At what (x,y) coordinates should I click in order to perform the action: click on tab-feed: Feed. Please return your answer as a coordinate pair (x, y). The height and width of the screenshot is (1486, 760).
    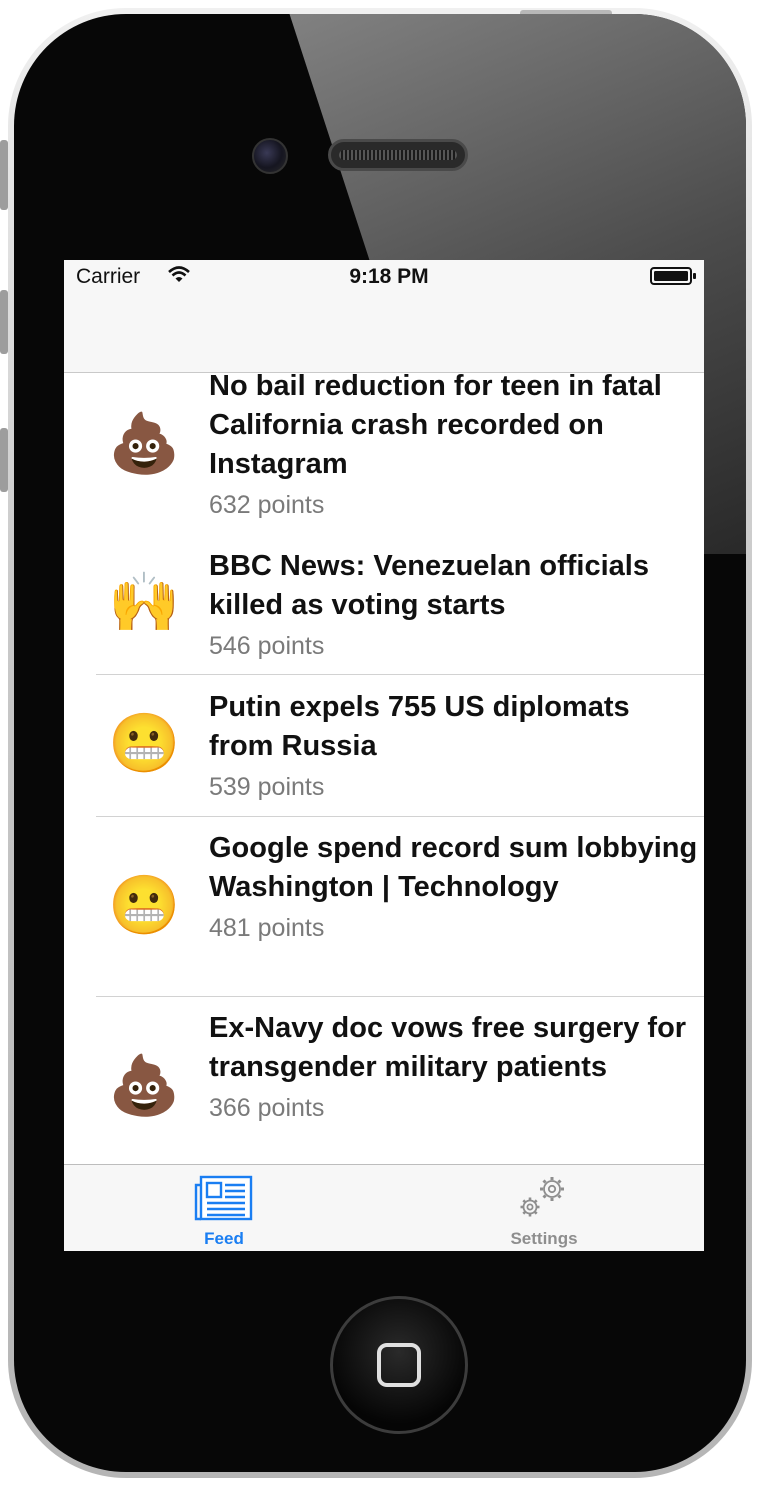
    Looking at the image, I should click on (224, 1208).